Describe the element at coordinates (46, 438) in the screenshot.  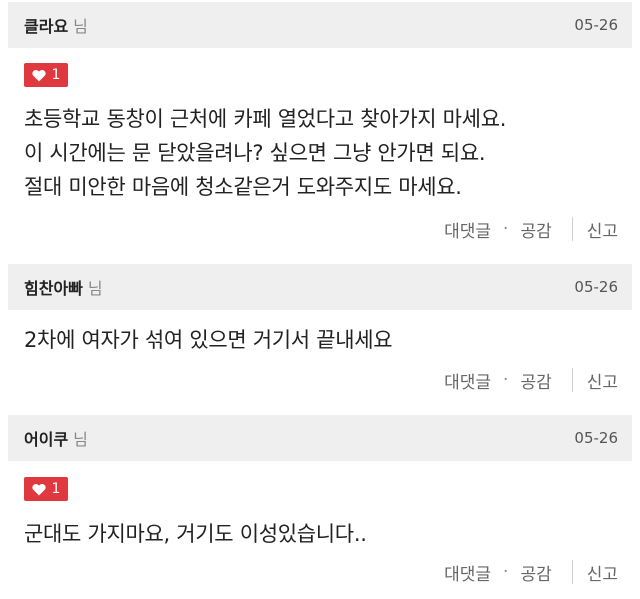
I see `author-name: 어이쿠` at that location.